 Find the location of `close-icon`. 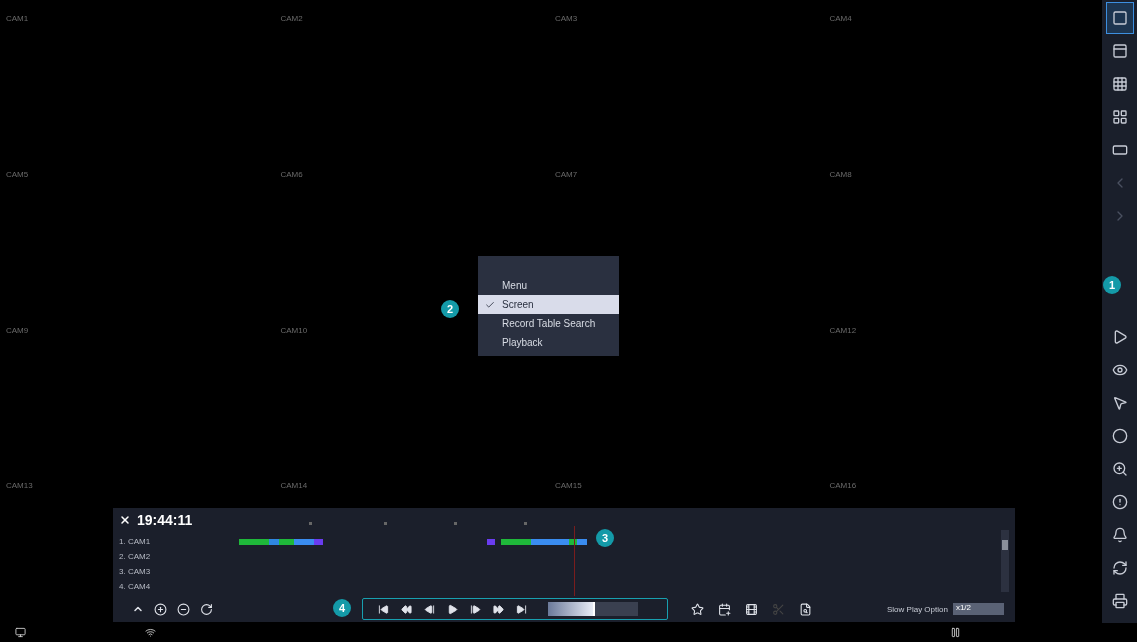

close-icon is located at coordinates (125, 520).